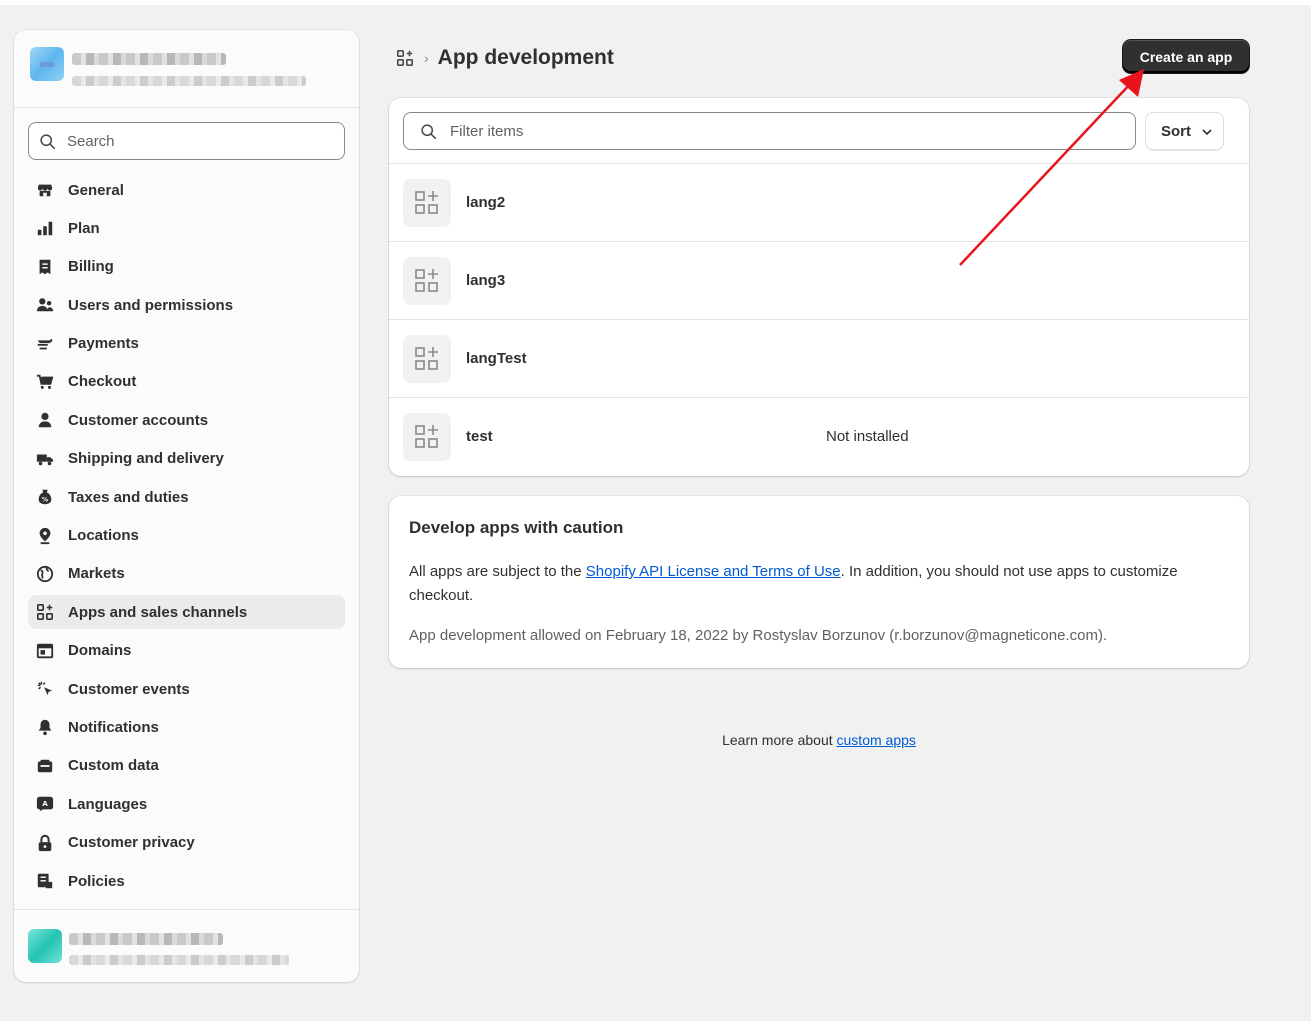 The image size is (1311, 1028). I want to click on sidebar-item-plan: Plan, so click(186, 228).